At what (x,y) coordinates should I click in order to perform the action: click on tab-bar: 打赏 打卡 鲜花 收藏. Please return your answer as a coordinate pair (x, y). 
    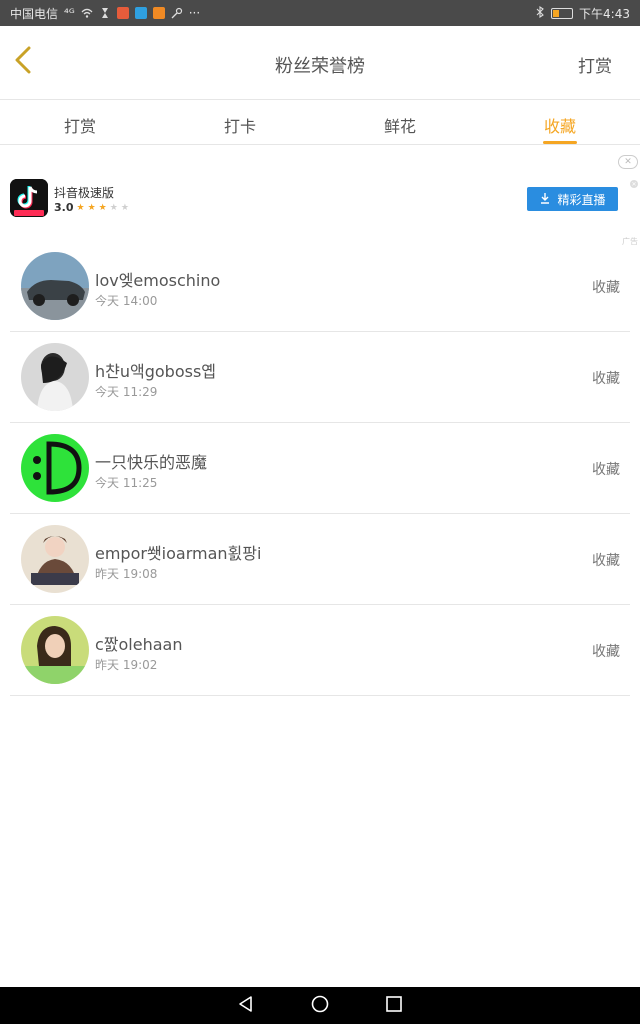
    Looking at the image, I should click on (320, 123).